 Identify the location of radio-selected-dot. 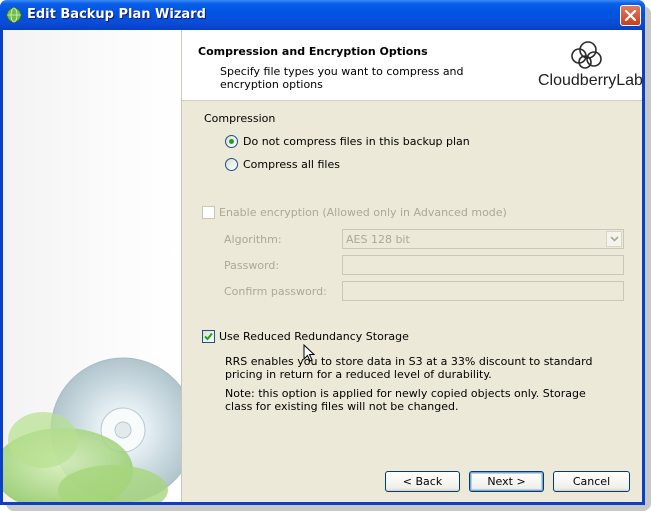
(231, 141).